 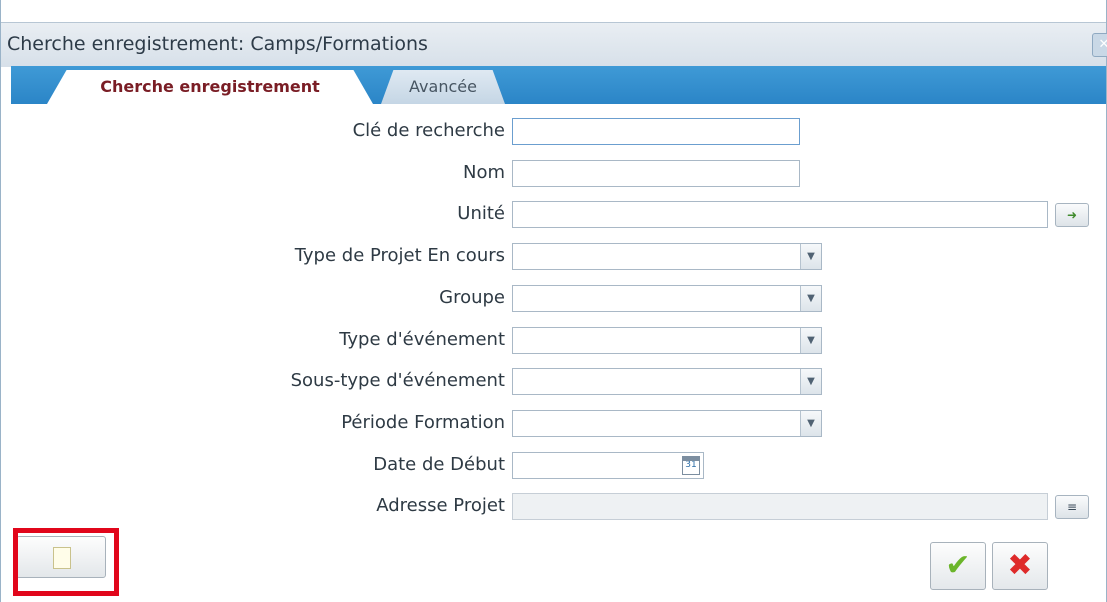 What do you see at coordinates (558, 85) in the screenshot?
I see `tab-strip: Cherche enregistrement Avancée` at bounding box center [558, 85].